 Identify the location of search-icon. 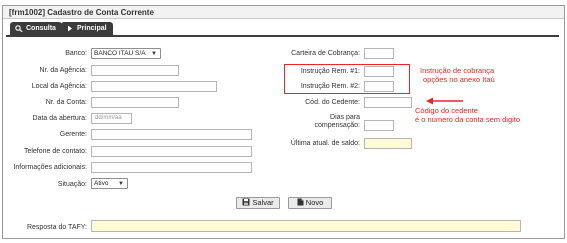
(19, 28).